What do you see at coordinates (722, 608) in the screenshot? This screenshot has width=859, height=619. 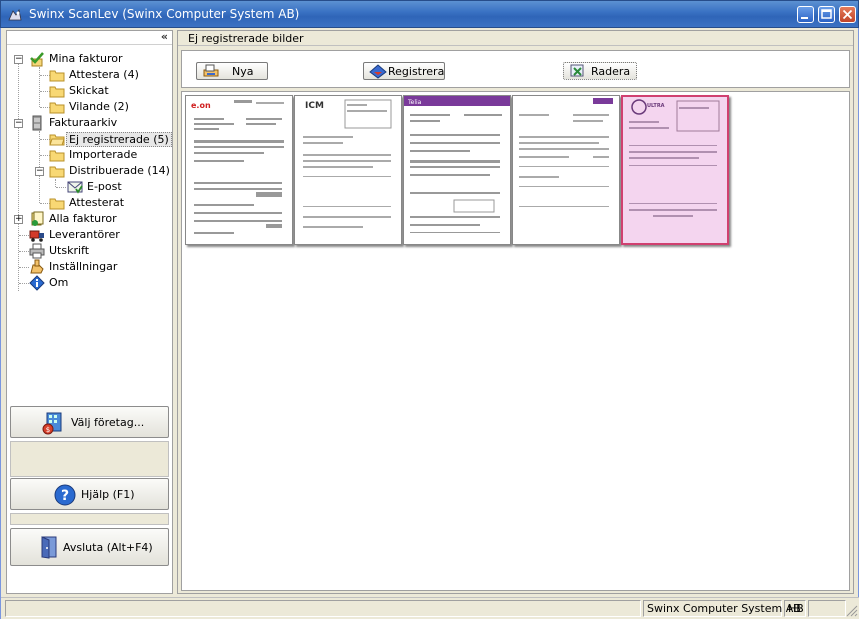 I see `status-company: Swinx Computer System AB` at bounding box center [722, 608].